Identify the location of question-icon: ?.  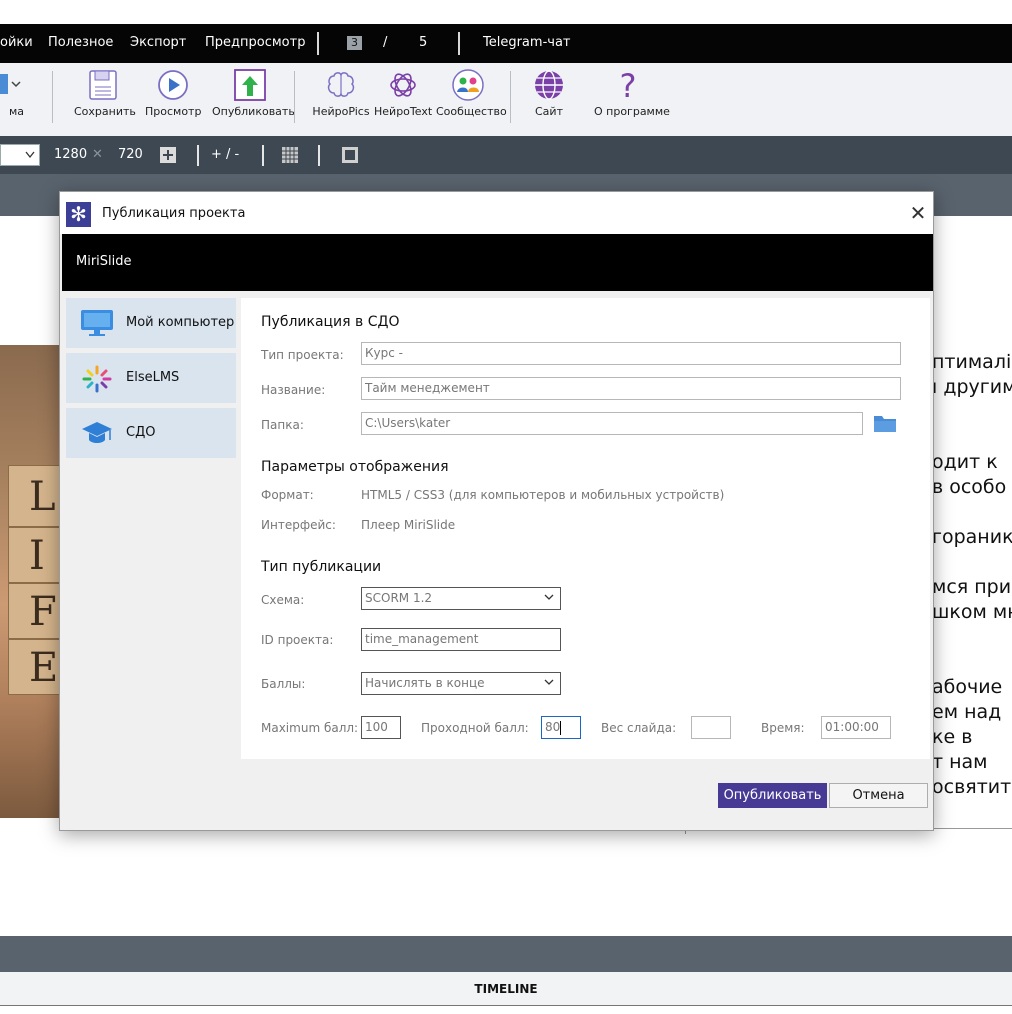
(628, 85).